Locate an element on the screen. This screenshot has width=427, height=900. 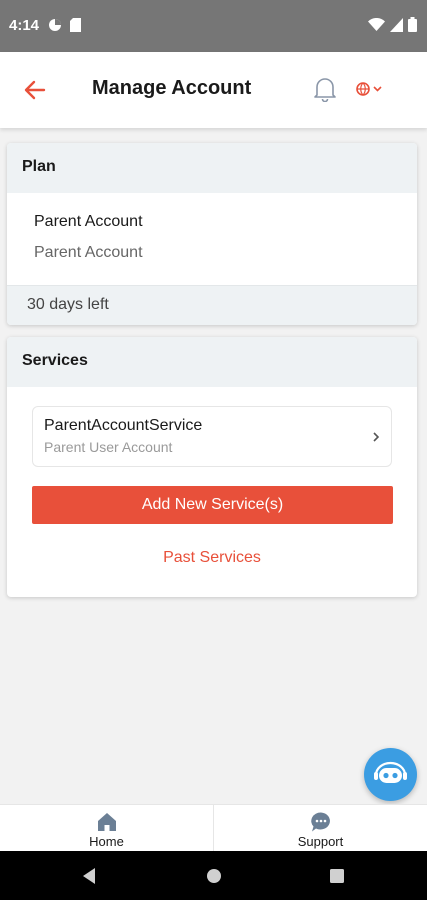
app-bar: Manage Account is located at coordinates (213, 90).